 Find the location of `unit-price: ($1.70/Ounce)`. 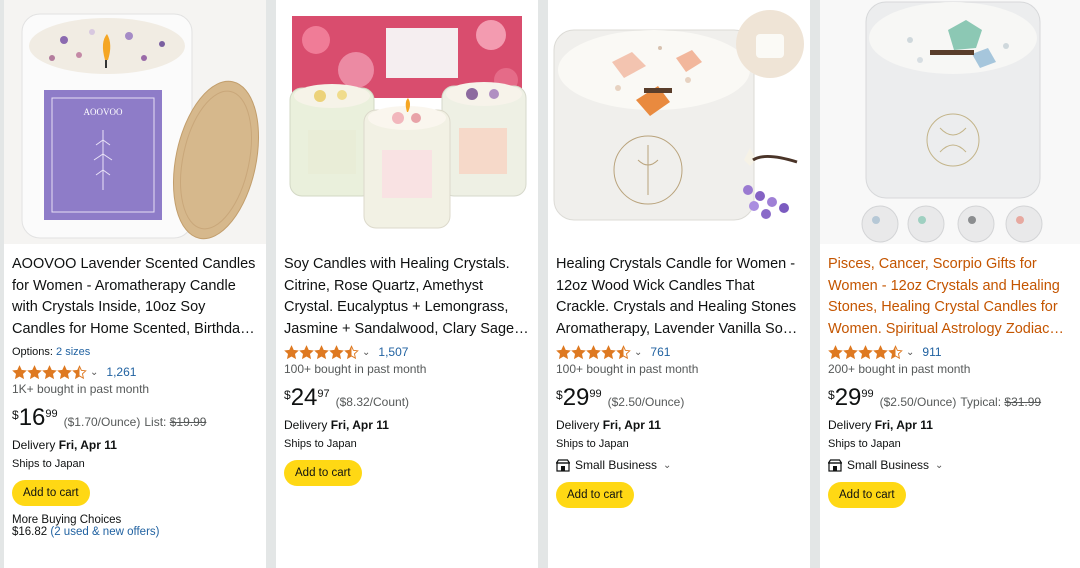

unit-price: ($1.70/Ounce) is located at coordinates (102, 422).